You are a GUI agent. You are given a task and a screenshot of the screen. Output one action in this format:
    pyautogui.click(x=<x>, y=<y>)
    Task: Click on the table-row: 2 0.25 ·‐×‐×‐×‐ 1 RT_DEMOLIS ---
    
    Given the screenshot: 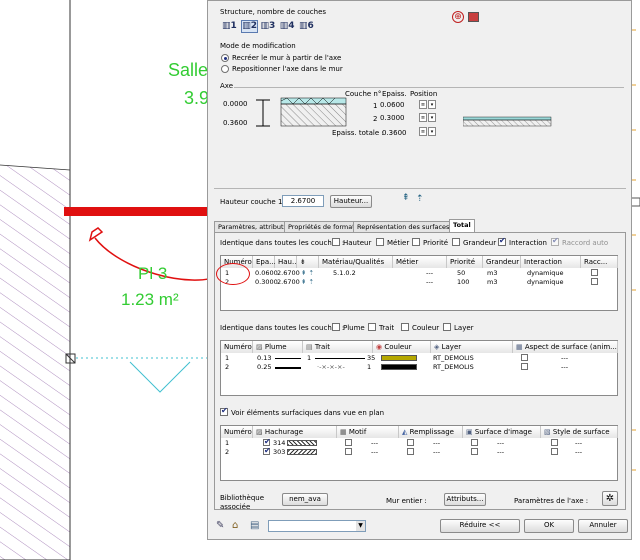 What is the action you would take?
    pyautogui.click(x=419, y=367)
    